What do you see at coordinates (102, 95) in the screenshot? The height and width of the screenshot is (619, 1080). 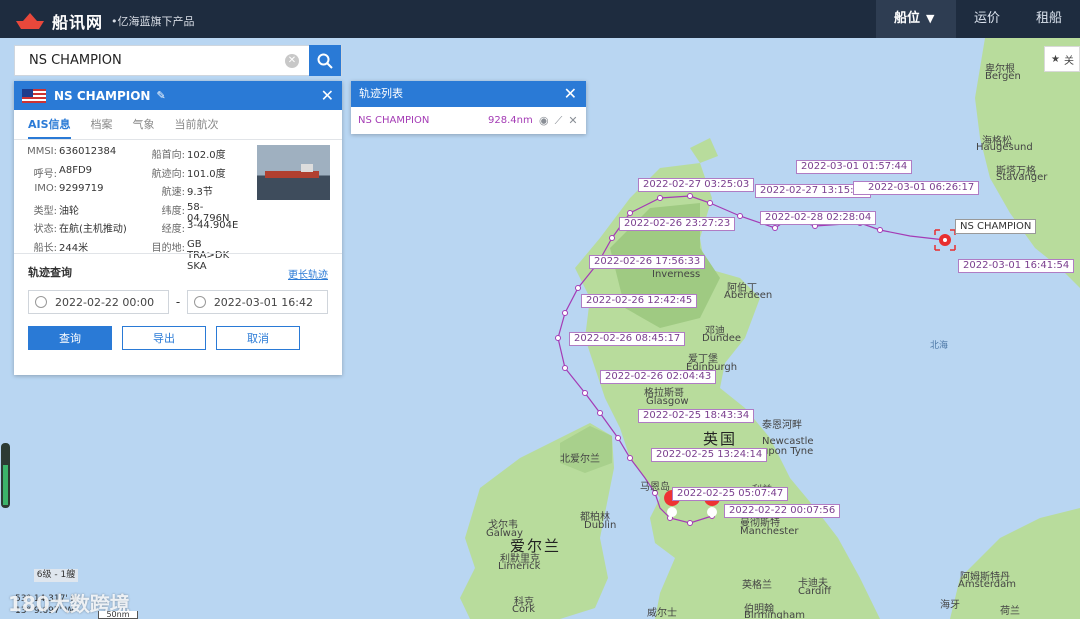 I see `ship-name: NS CHAMPION` at bounding box center [102, 95].